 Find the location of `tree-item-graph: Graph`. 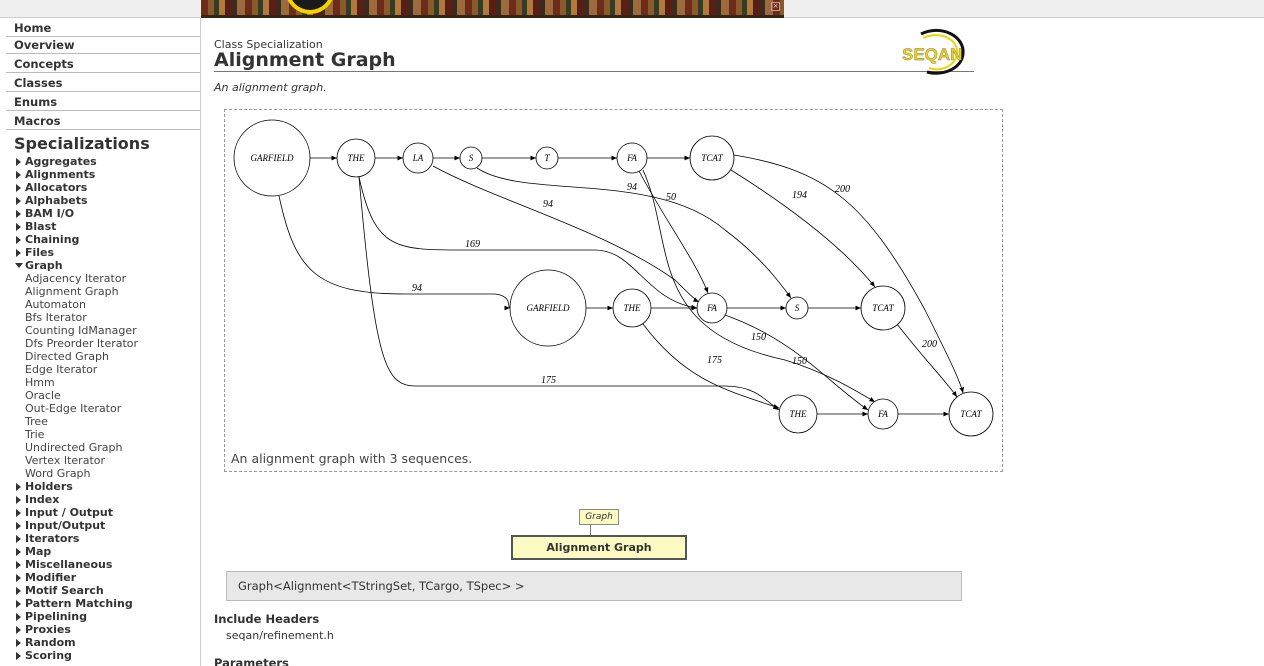

tree-item-graph: Graph is located at coordinates (39, 265).